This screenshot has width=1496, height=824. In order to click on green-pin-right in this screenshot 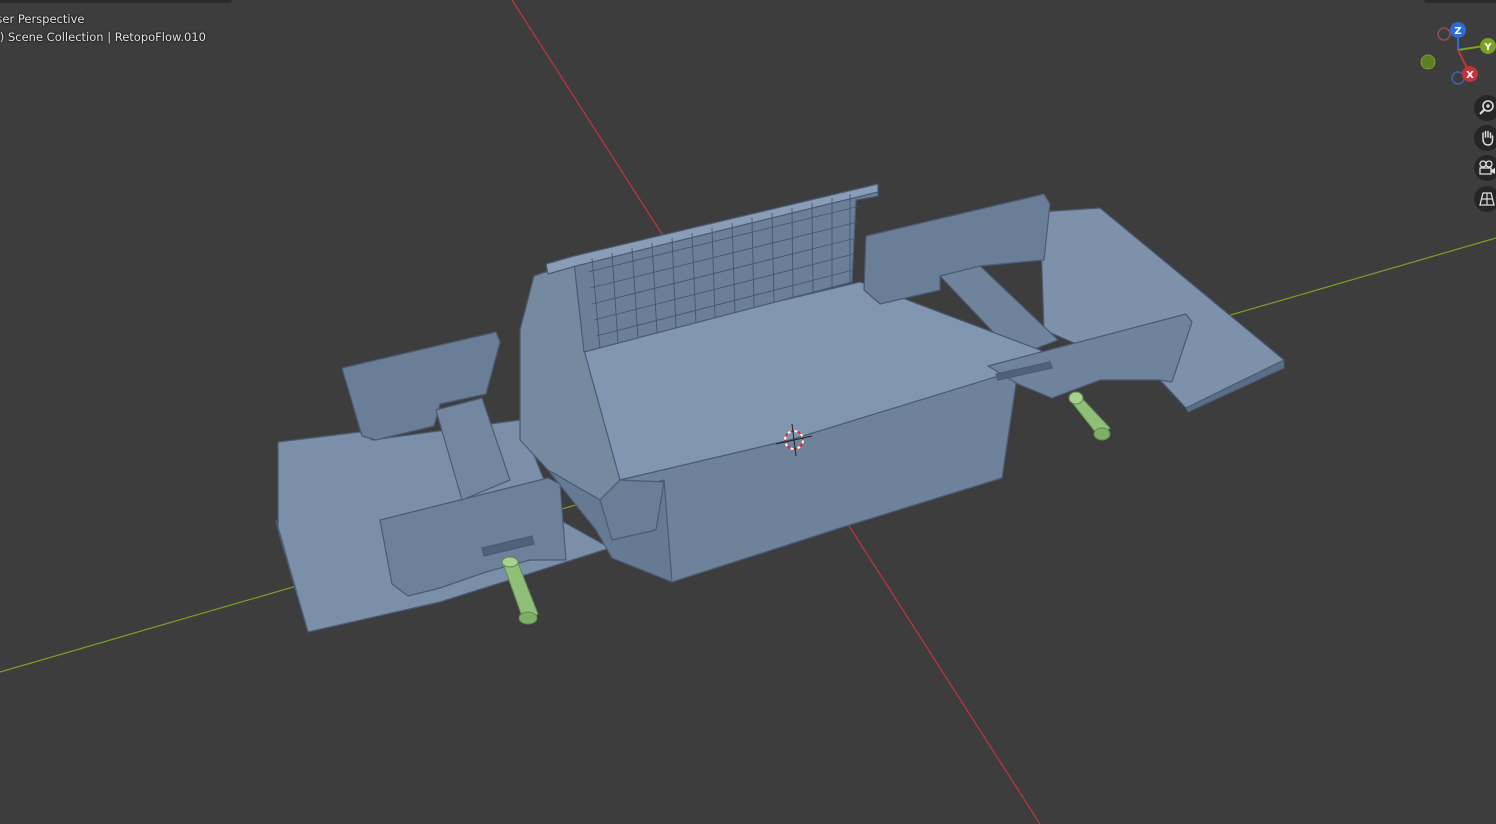, I will do `click(1089, 416)`.